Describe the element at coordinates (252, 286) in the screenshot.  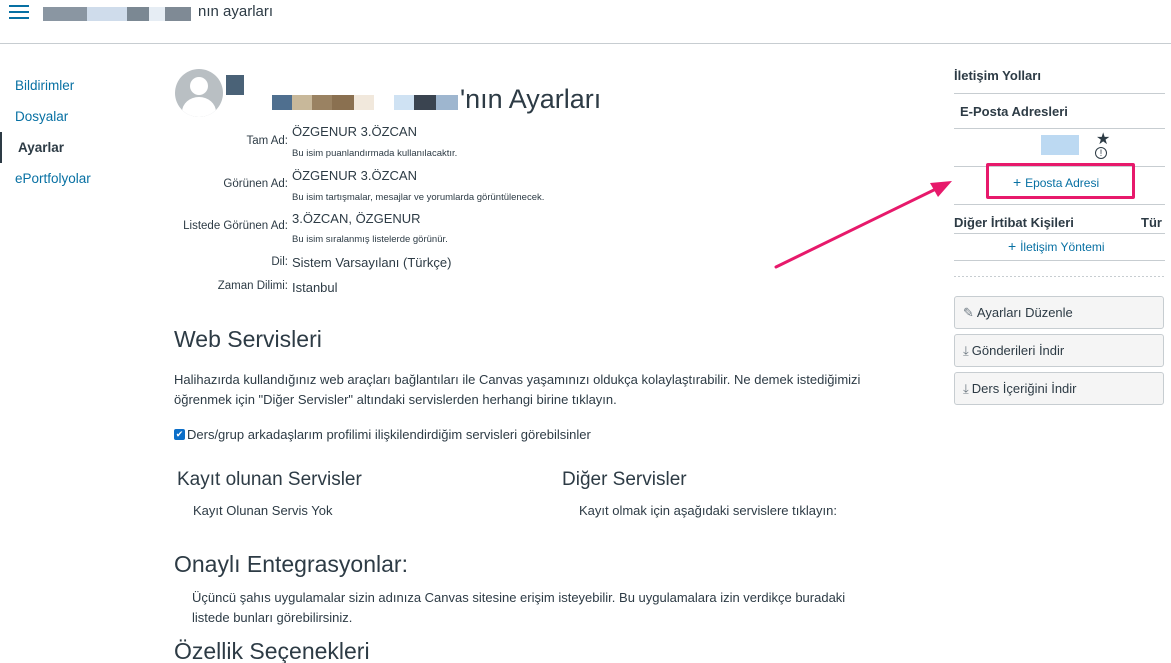
I see `field-label: Zaman Dilimi:` at that location.